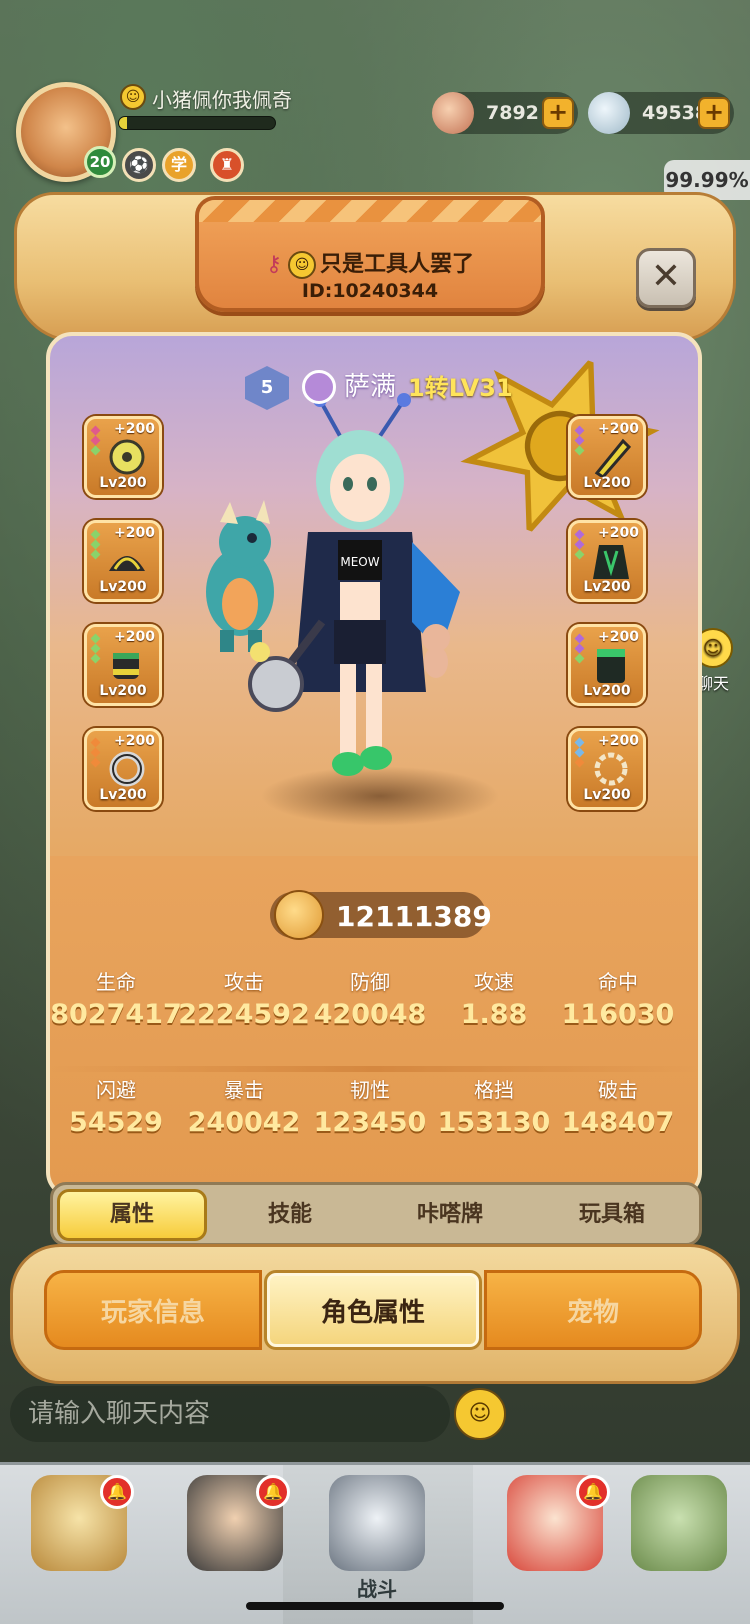 This screenshot has width=750, height=1624. I want to click on tab-player-info: 玩家信息, so click(153, 1310).